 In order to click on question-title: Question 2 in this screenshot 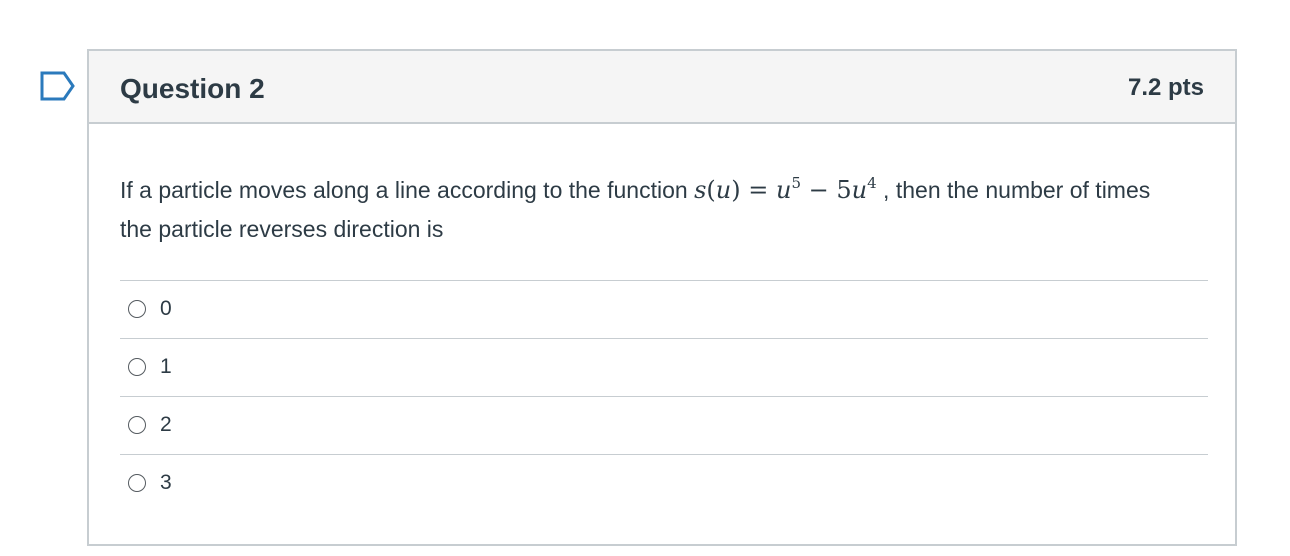, I will do `click(192, 88)`.